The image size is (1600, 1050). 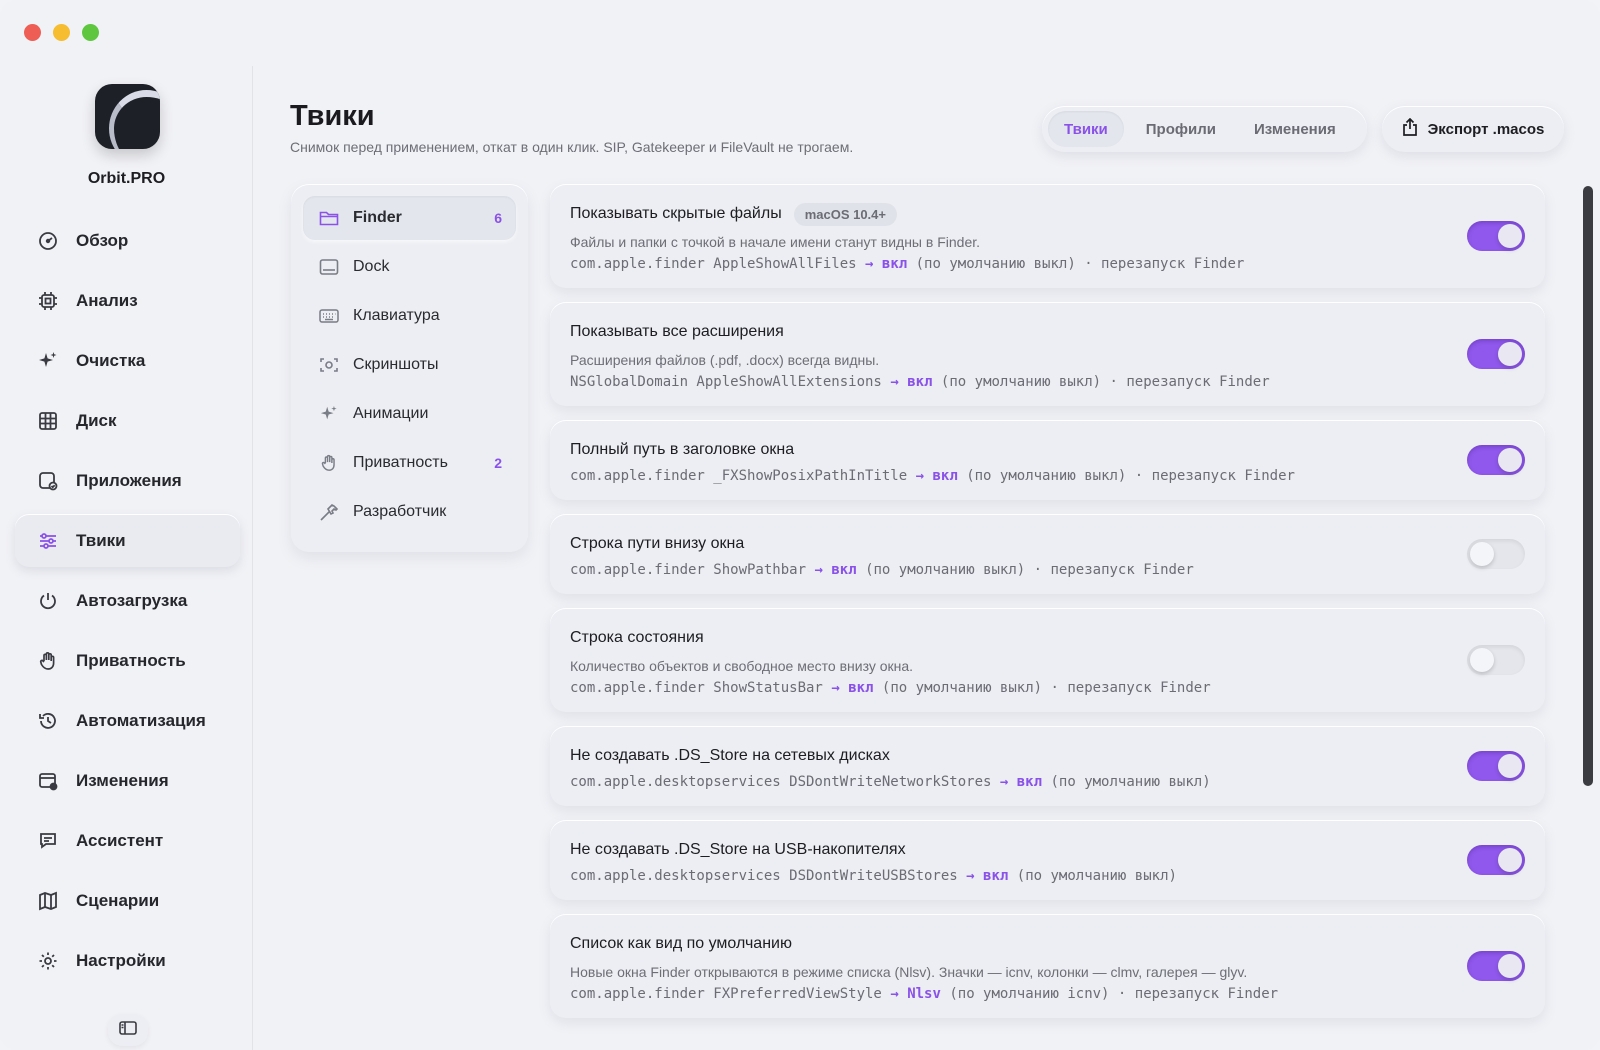 I want to click on sidebar-item-scenarios: Сценарии, so click(x=127, y=900).